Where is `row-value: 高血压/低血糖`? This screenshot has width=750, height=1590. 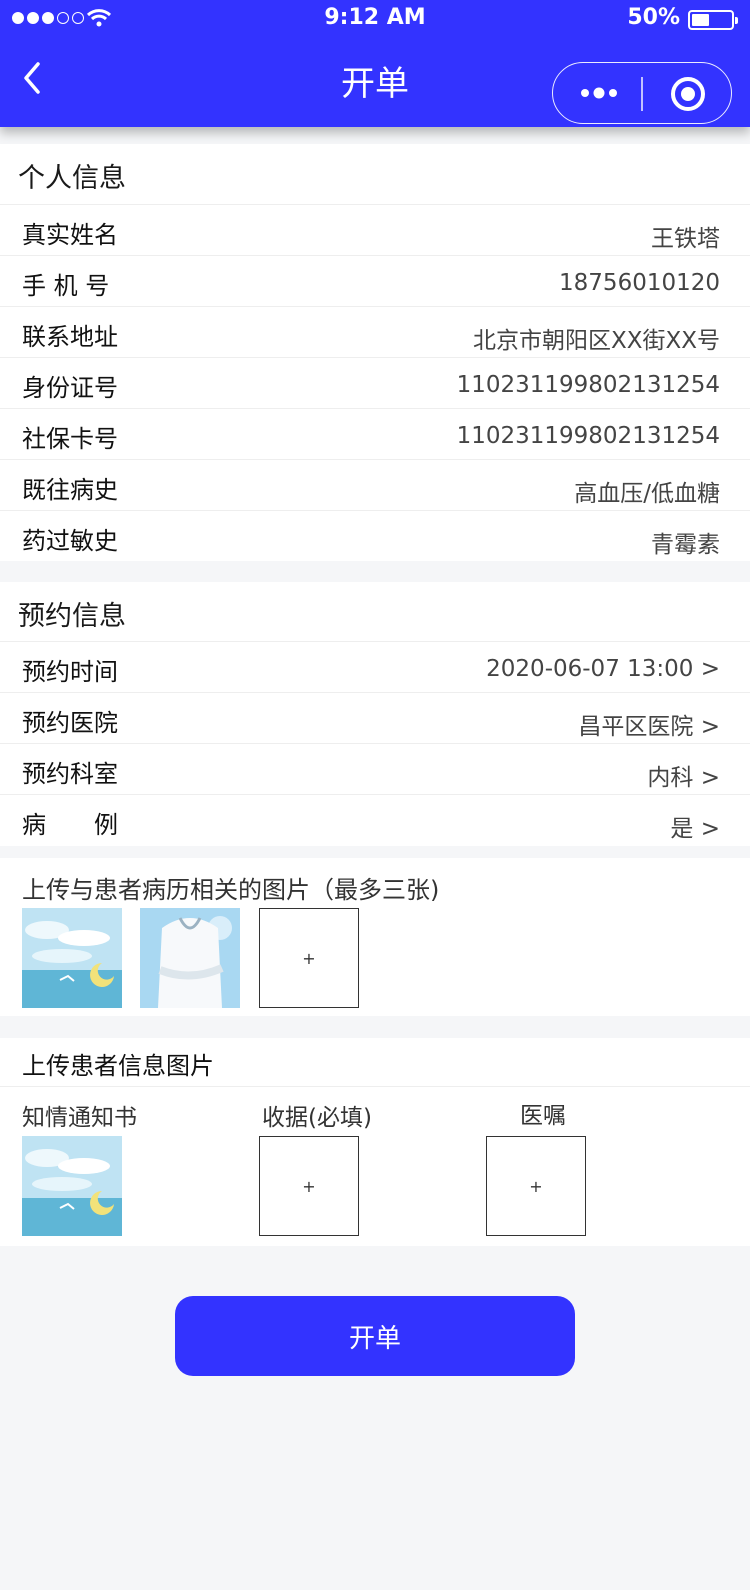
row-value: 高血压/低血糖 is located at coordinates (647, 494).